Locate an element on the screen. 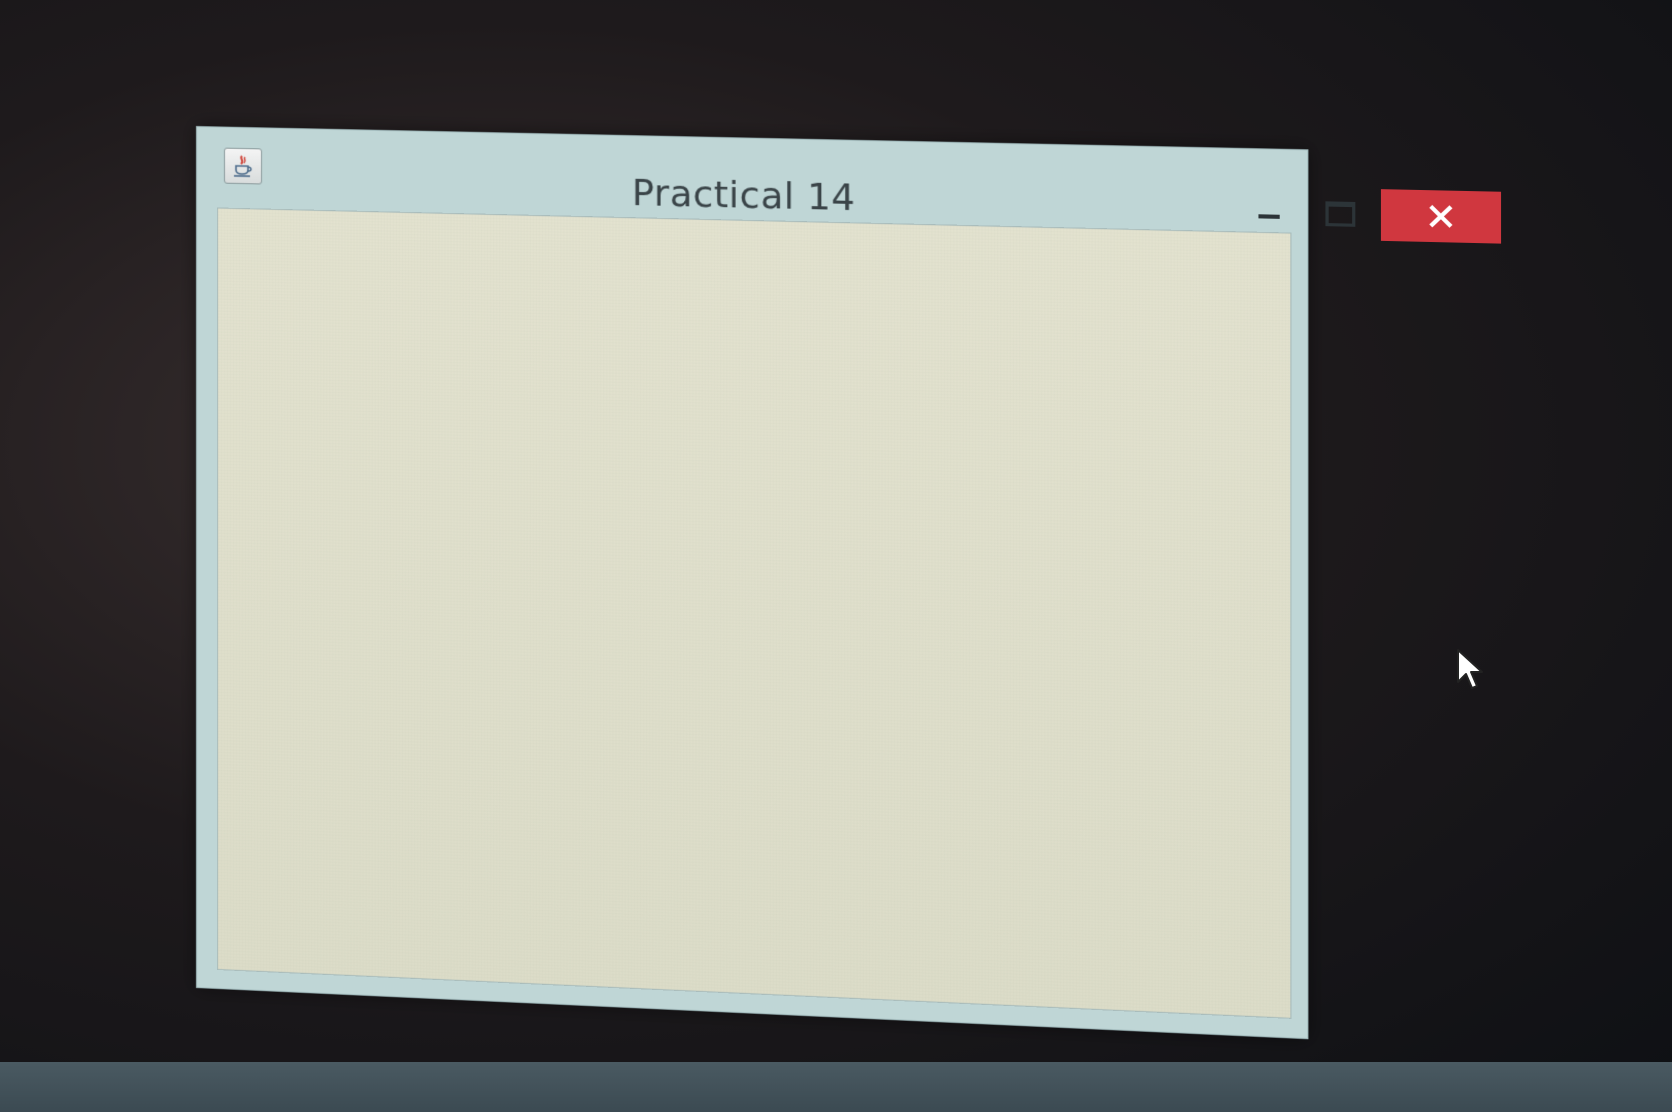  close-icon is located at coordinates (1441, 217).